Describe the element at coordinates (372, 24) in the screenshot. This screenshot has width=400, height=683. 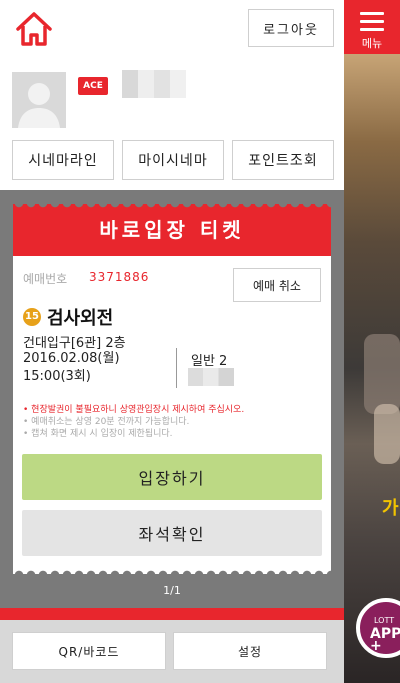
I see `hamburger-icon` at that location.